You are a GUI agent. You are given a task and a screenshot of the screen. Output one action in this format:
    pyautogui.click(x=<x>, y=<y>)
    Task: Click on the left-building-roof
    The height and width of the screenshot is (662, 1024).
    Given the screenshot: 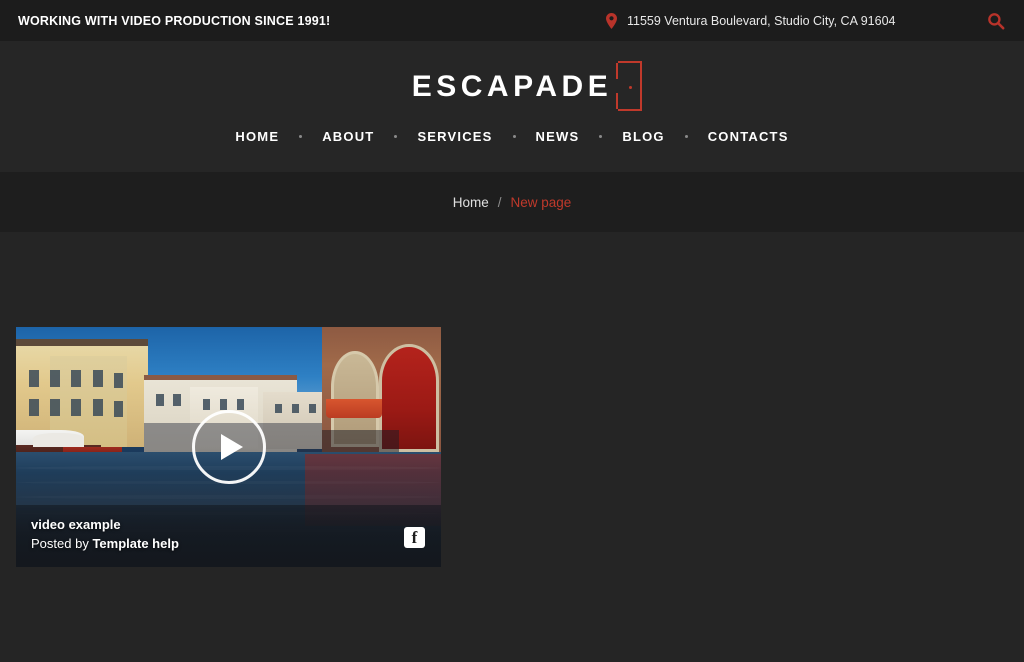 What is the action you would take?
    pyautogui.click(x=82, y=343)
    